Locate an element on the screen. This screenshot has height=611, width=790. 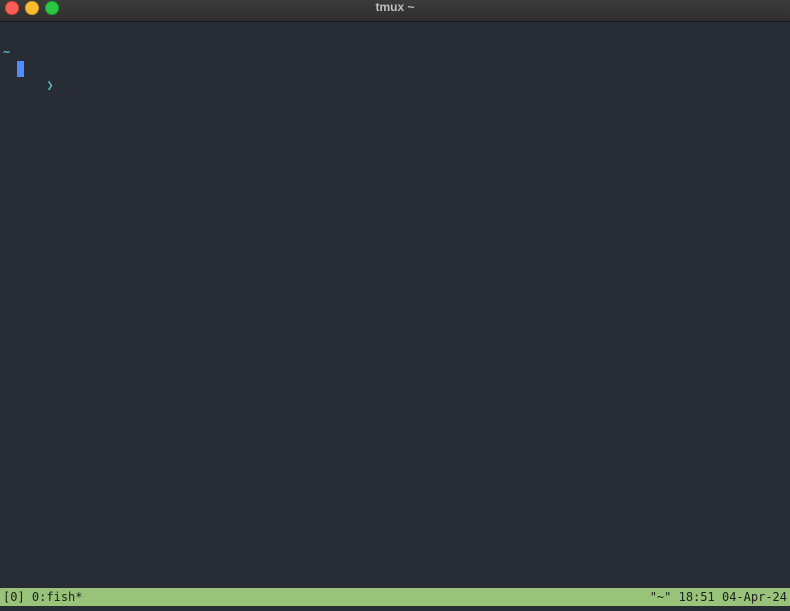
tmux-status-bar: [0] 0:fish* "~" 18:51 04-Apr-24 is located at coordinates (395, 597).